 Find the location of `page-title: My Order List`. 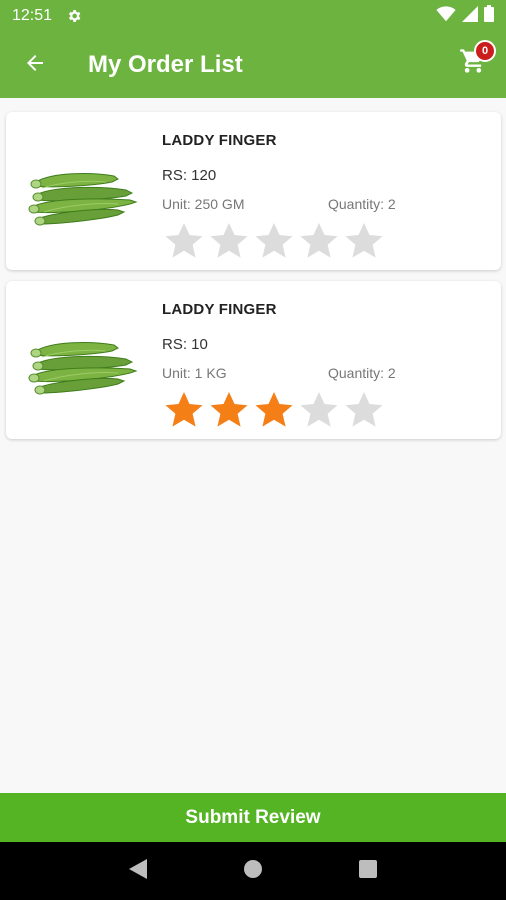

page-title: My Order List is located at coordinates (165, 64).